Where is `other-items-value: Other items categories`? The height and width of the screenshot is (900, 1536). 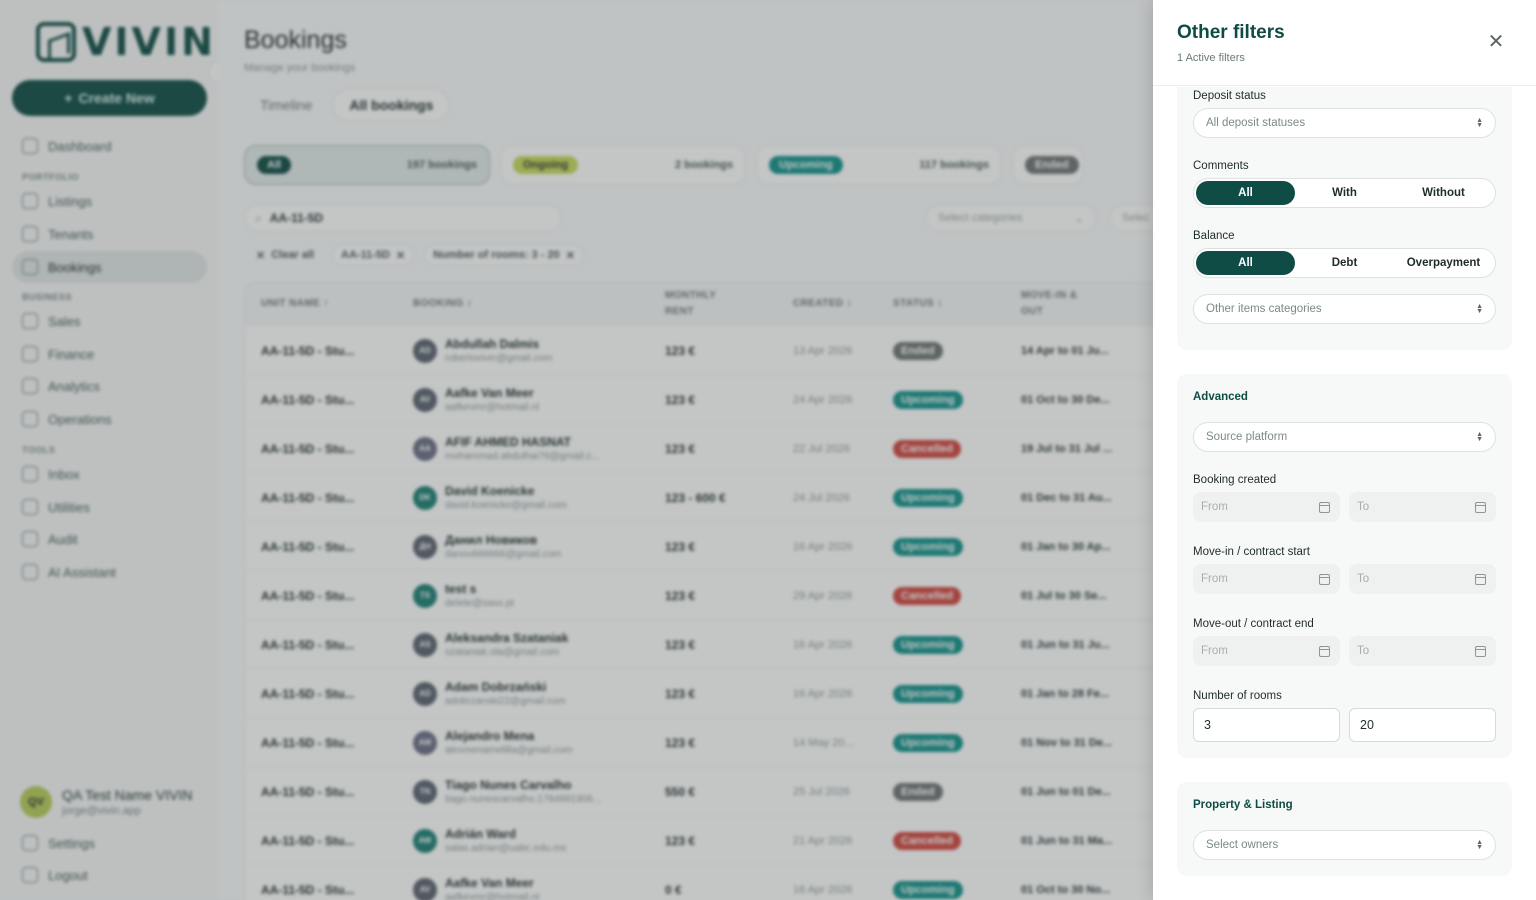 other-items-value: Other items categories is located at coordinates (1264, 309).